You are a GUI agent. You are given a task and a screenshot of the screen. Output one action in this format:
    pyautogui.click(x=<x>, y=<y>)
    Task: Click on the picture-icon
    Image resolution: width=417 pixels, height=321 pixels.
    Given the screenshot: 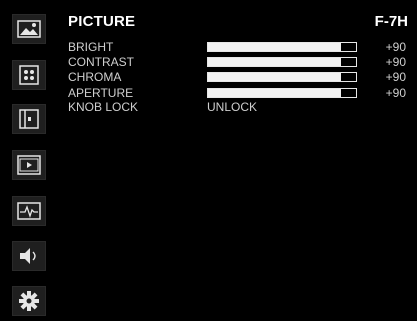 What is the action you would take?
    pyautogui.click(x=29, y=29)
    